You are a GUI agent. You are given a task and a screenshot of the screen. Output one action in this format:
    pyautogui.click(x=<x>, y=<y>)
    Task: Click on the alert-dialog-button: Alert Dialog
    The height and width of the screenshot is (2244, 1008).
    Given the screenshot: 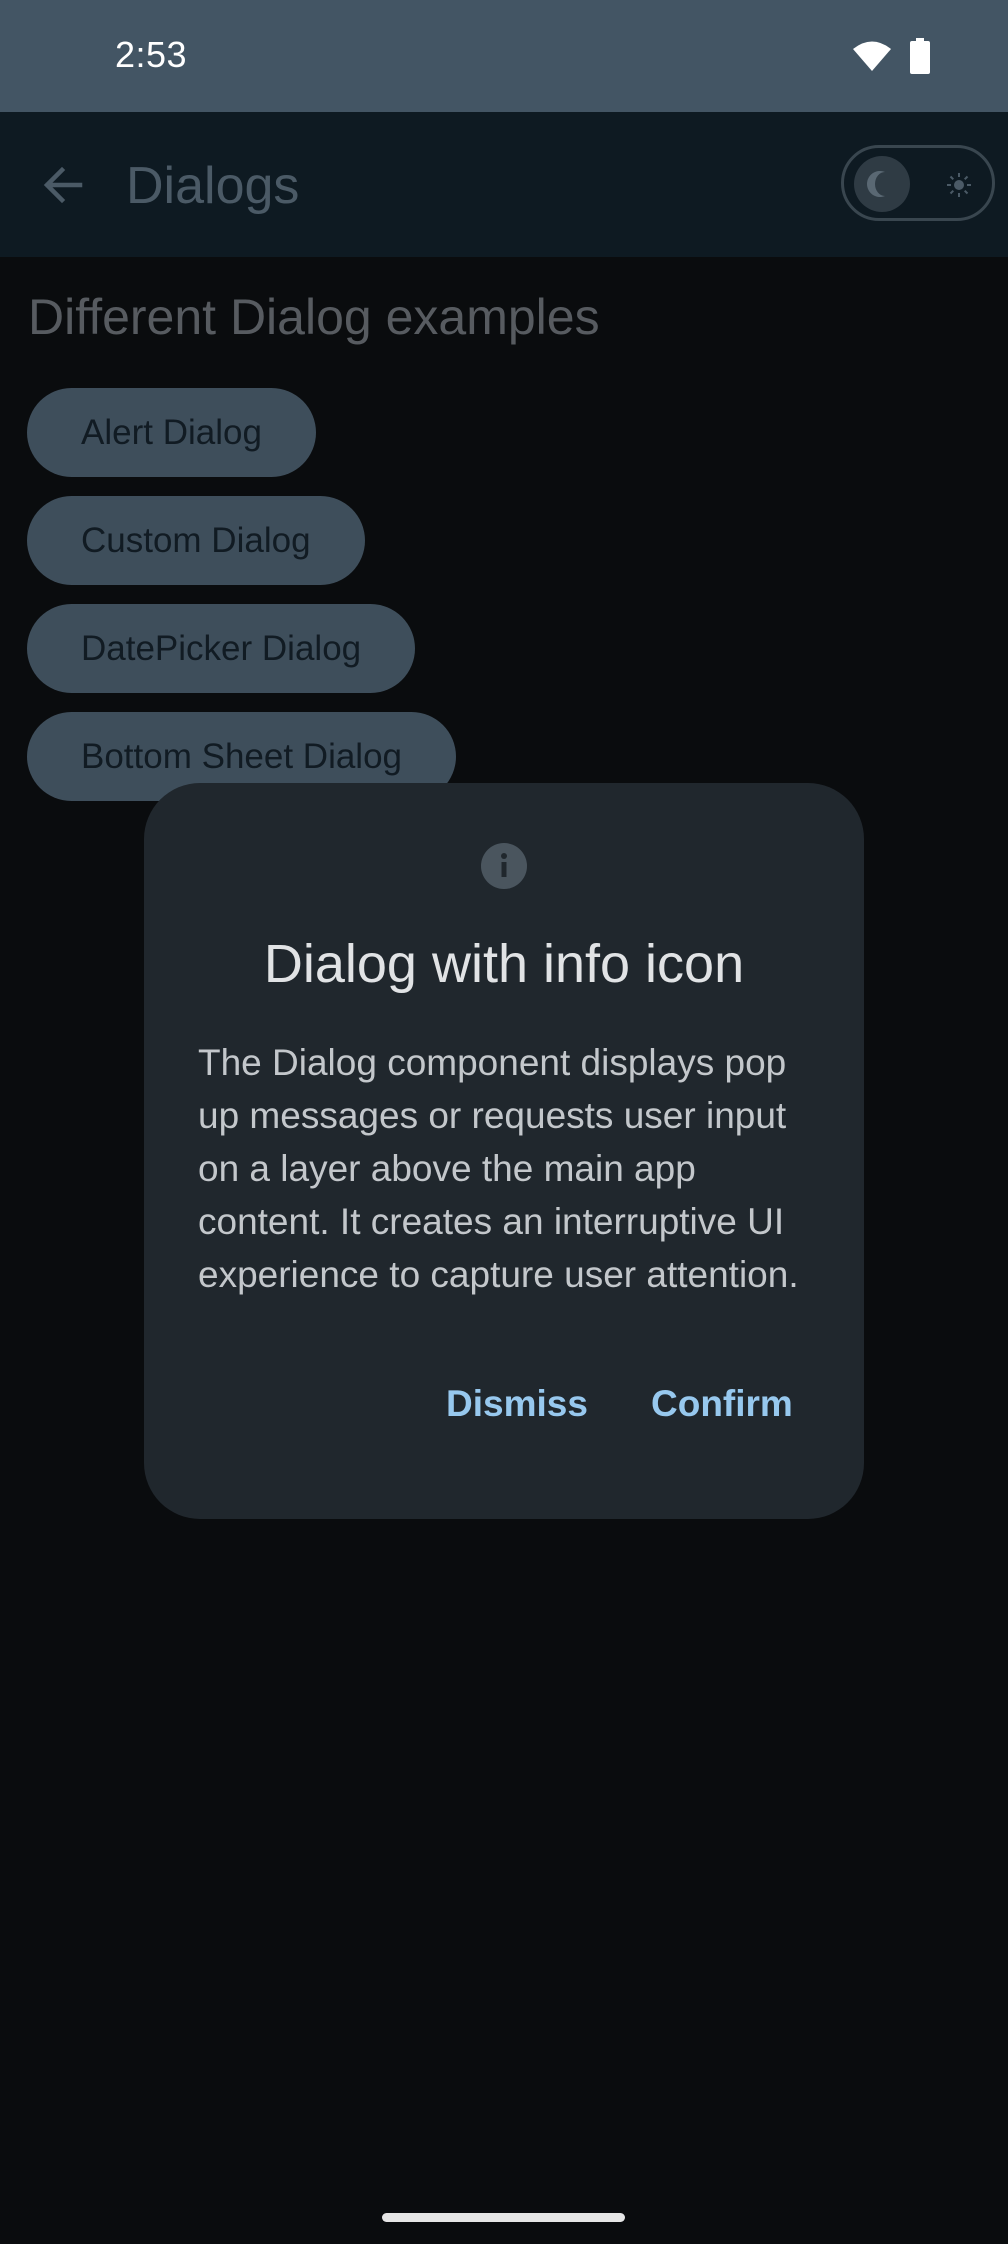 What is the action you would take?
    pyautogui.click(x=171, y=432)
    